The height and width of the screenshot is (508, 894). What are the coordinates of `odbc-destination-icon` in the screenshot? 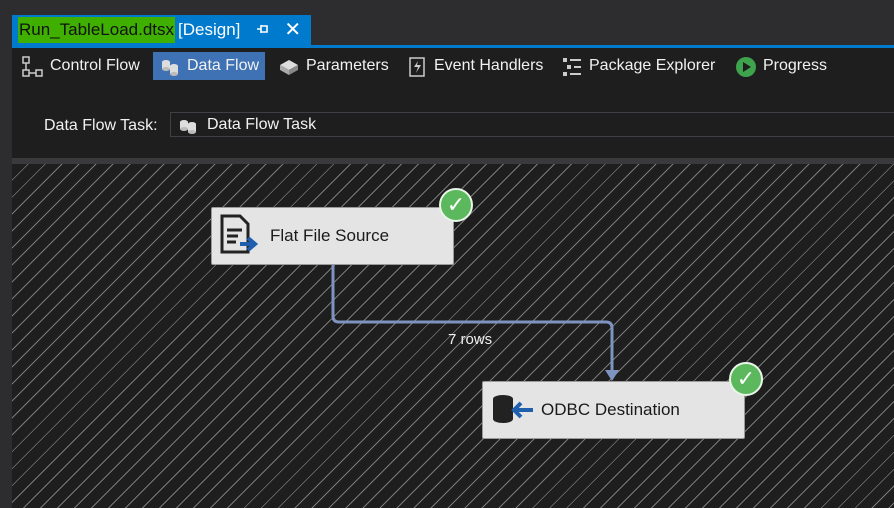 It's located at (512, 410).